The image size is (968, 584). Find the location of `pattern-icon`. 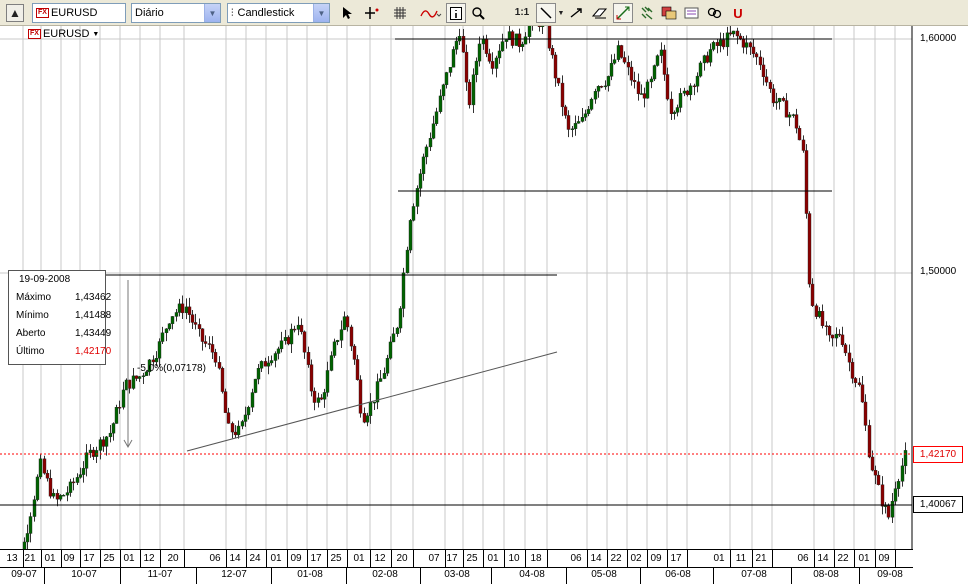

pattern-icon is located at coordinates (647, 13).